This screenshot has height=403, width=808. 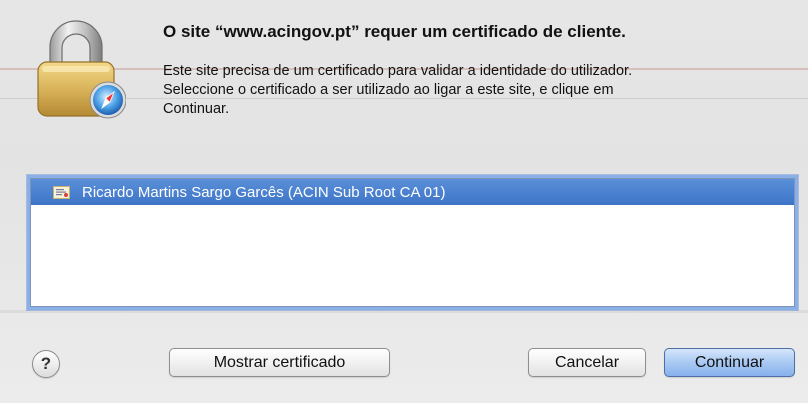 What do you see at coordinates (404, 311) in the screenshot?
I see `background-ghost-line` at bounding box center [404, 311].